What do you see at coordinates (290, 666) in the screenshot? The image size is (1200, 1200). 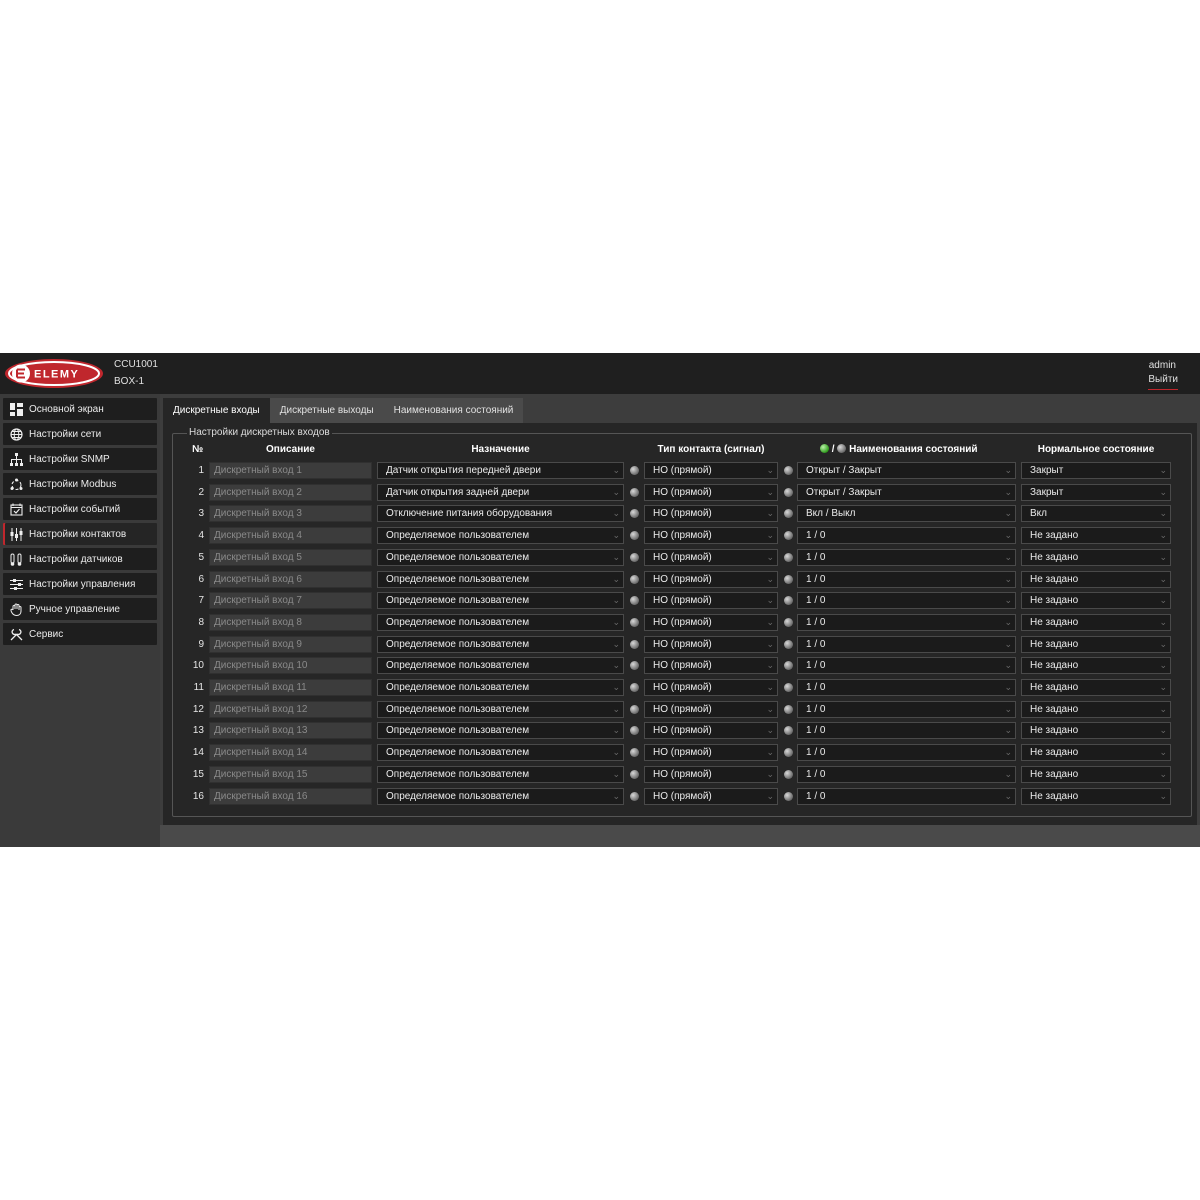 I see `description-input: Дискретный вход 10` at bounding box center [290, 666].